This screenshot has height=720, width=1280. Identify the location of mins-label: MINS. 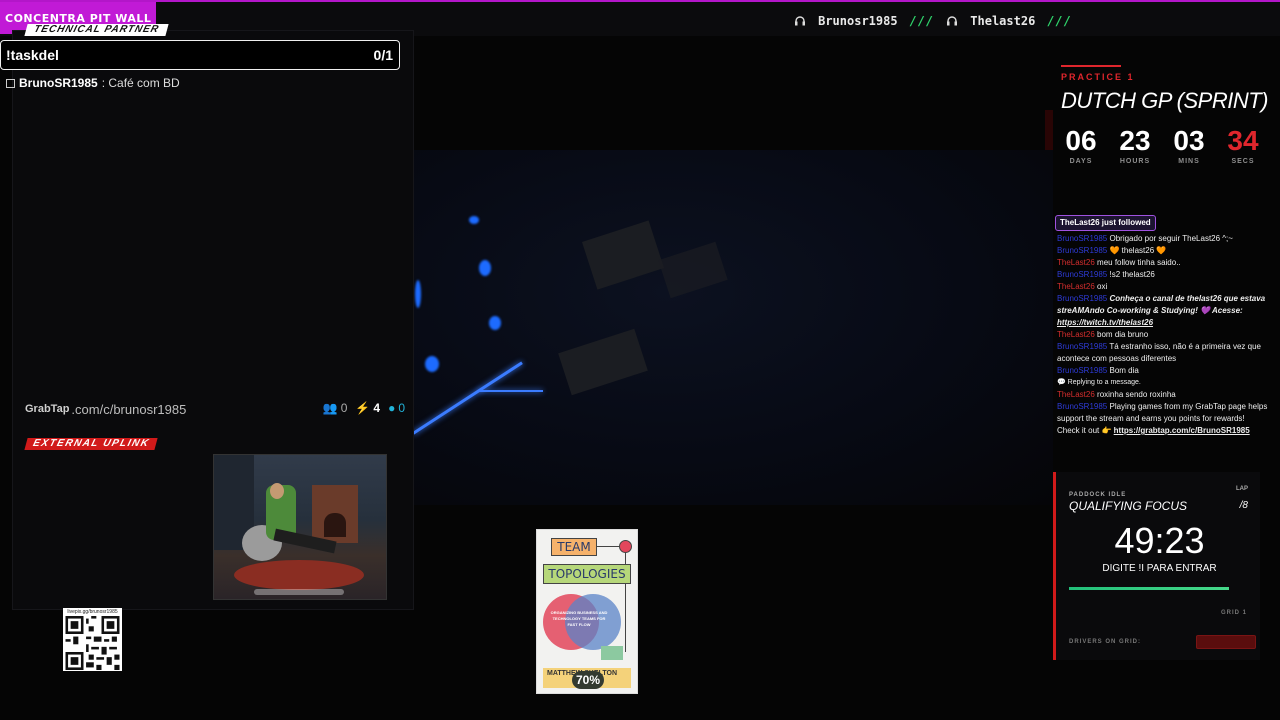
(1189, 161).